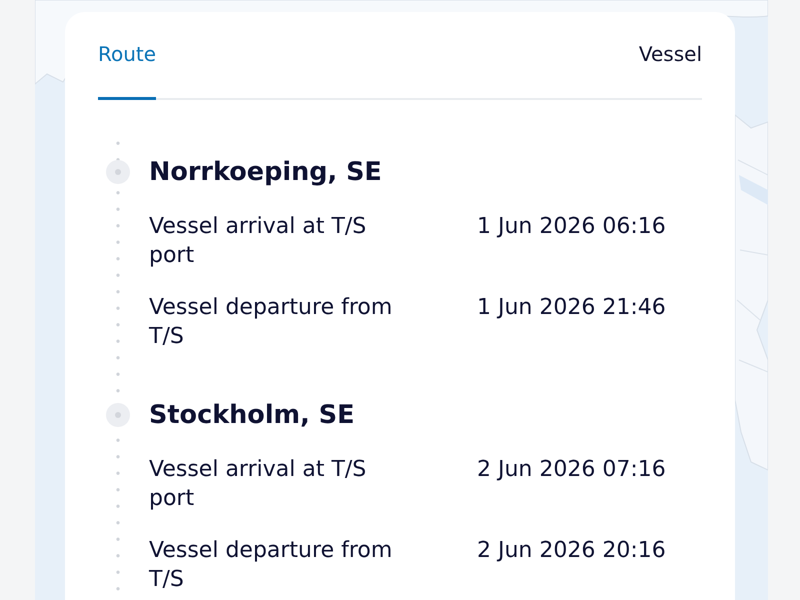  I want to click on event-time: 1 Jun 2026 06:16, so click(571, 227).